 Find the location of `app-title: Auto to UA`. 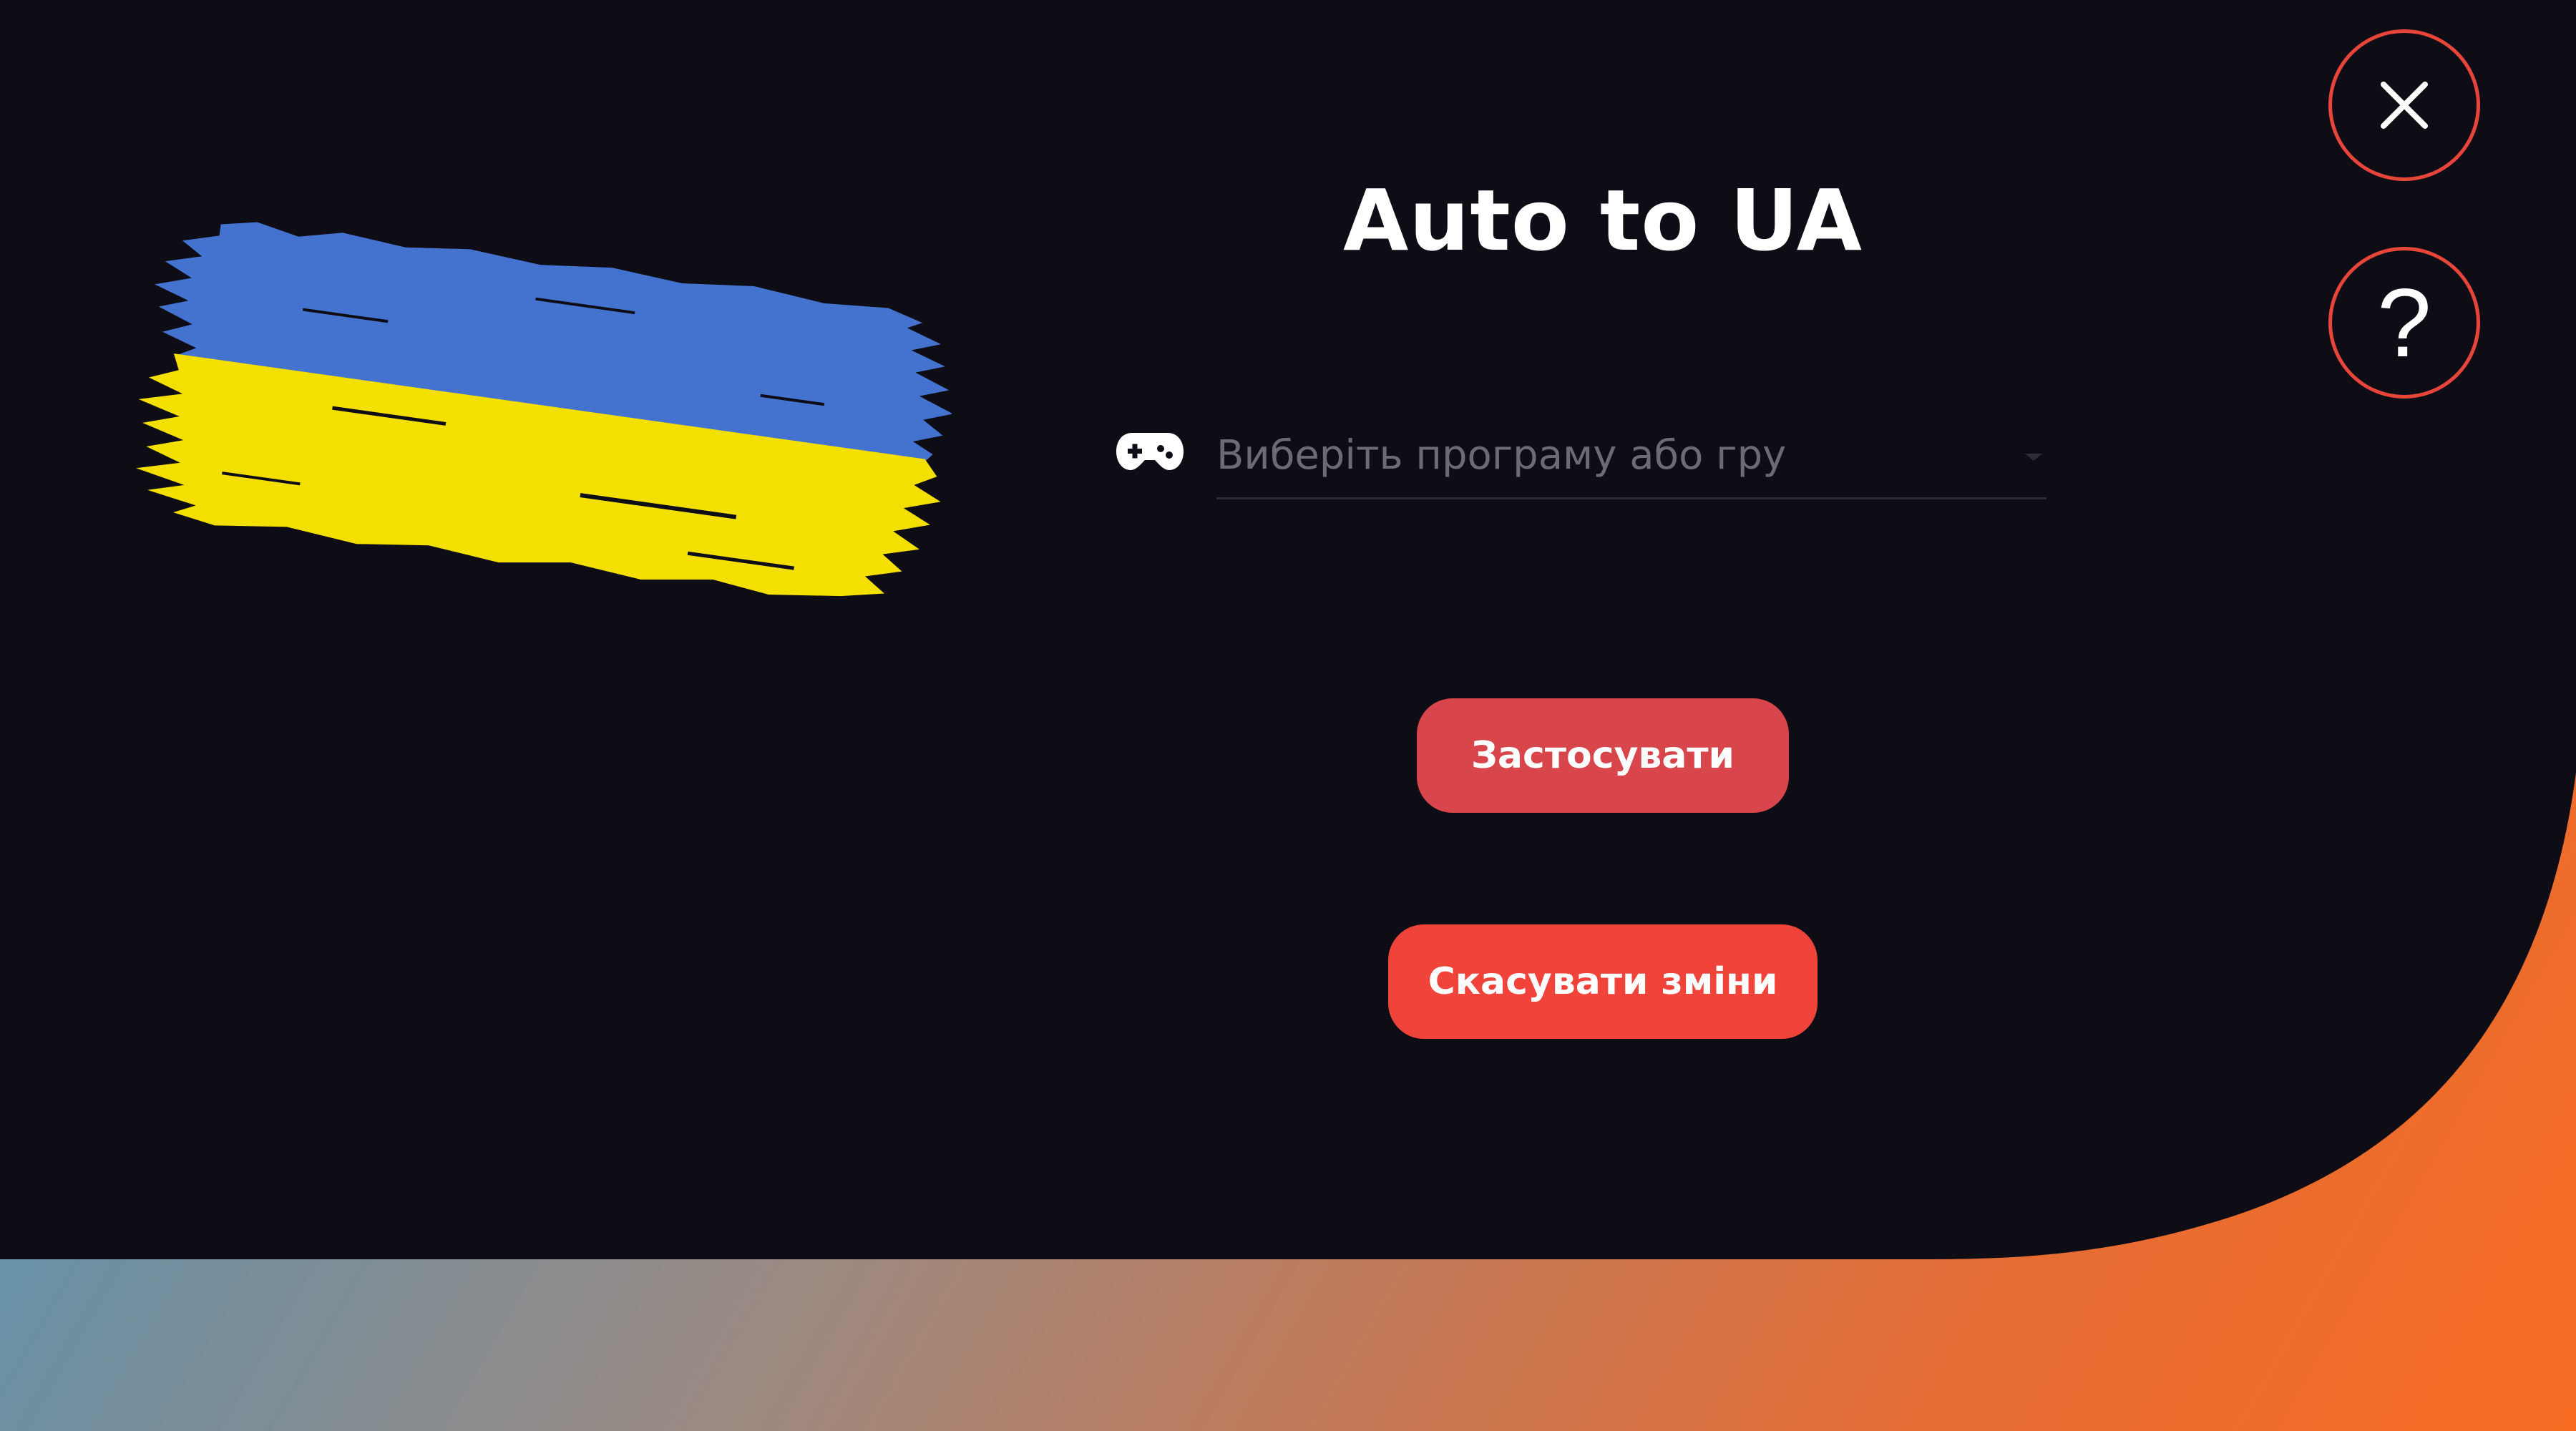

app-title: Auto to UA is located at coordinates (1603, 221).